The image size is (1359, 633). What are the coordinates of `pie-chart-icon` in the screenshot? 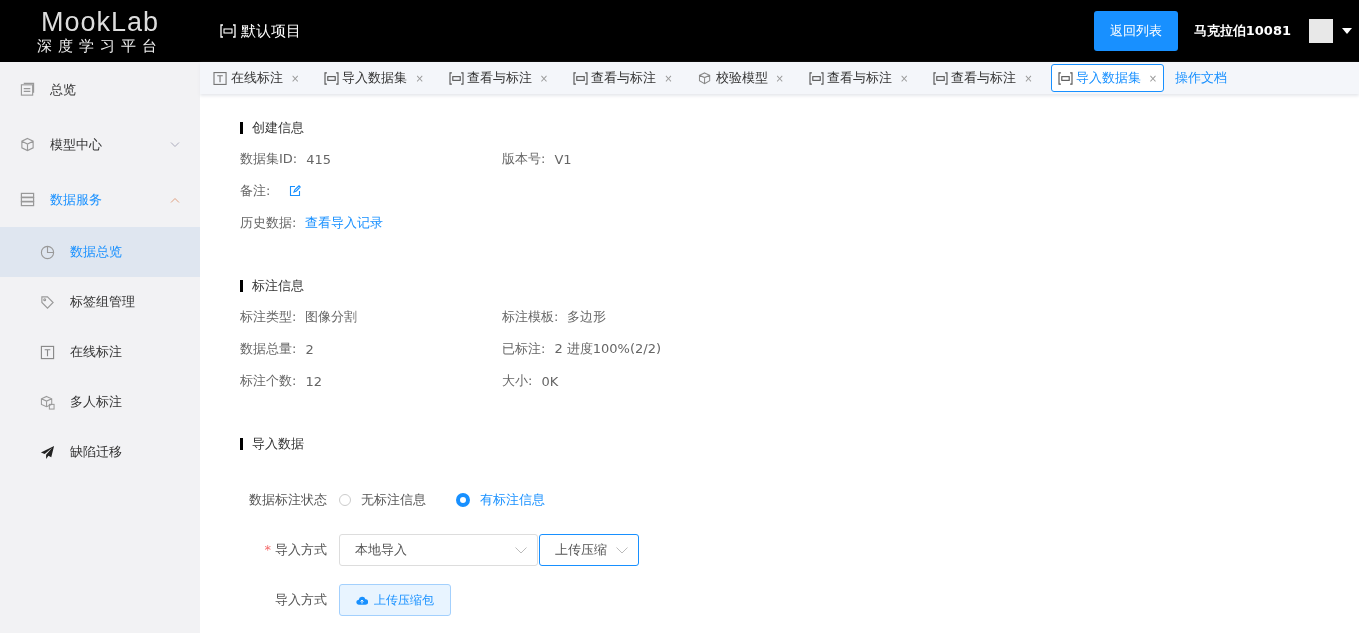 It's located at (47, 252).